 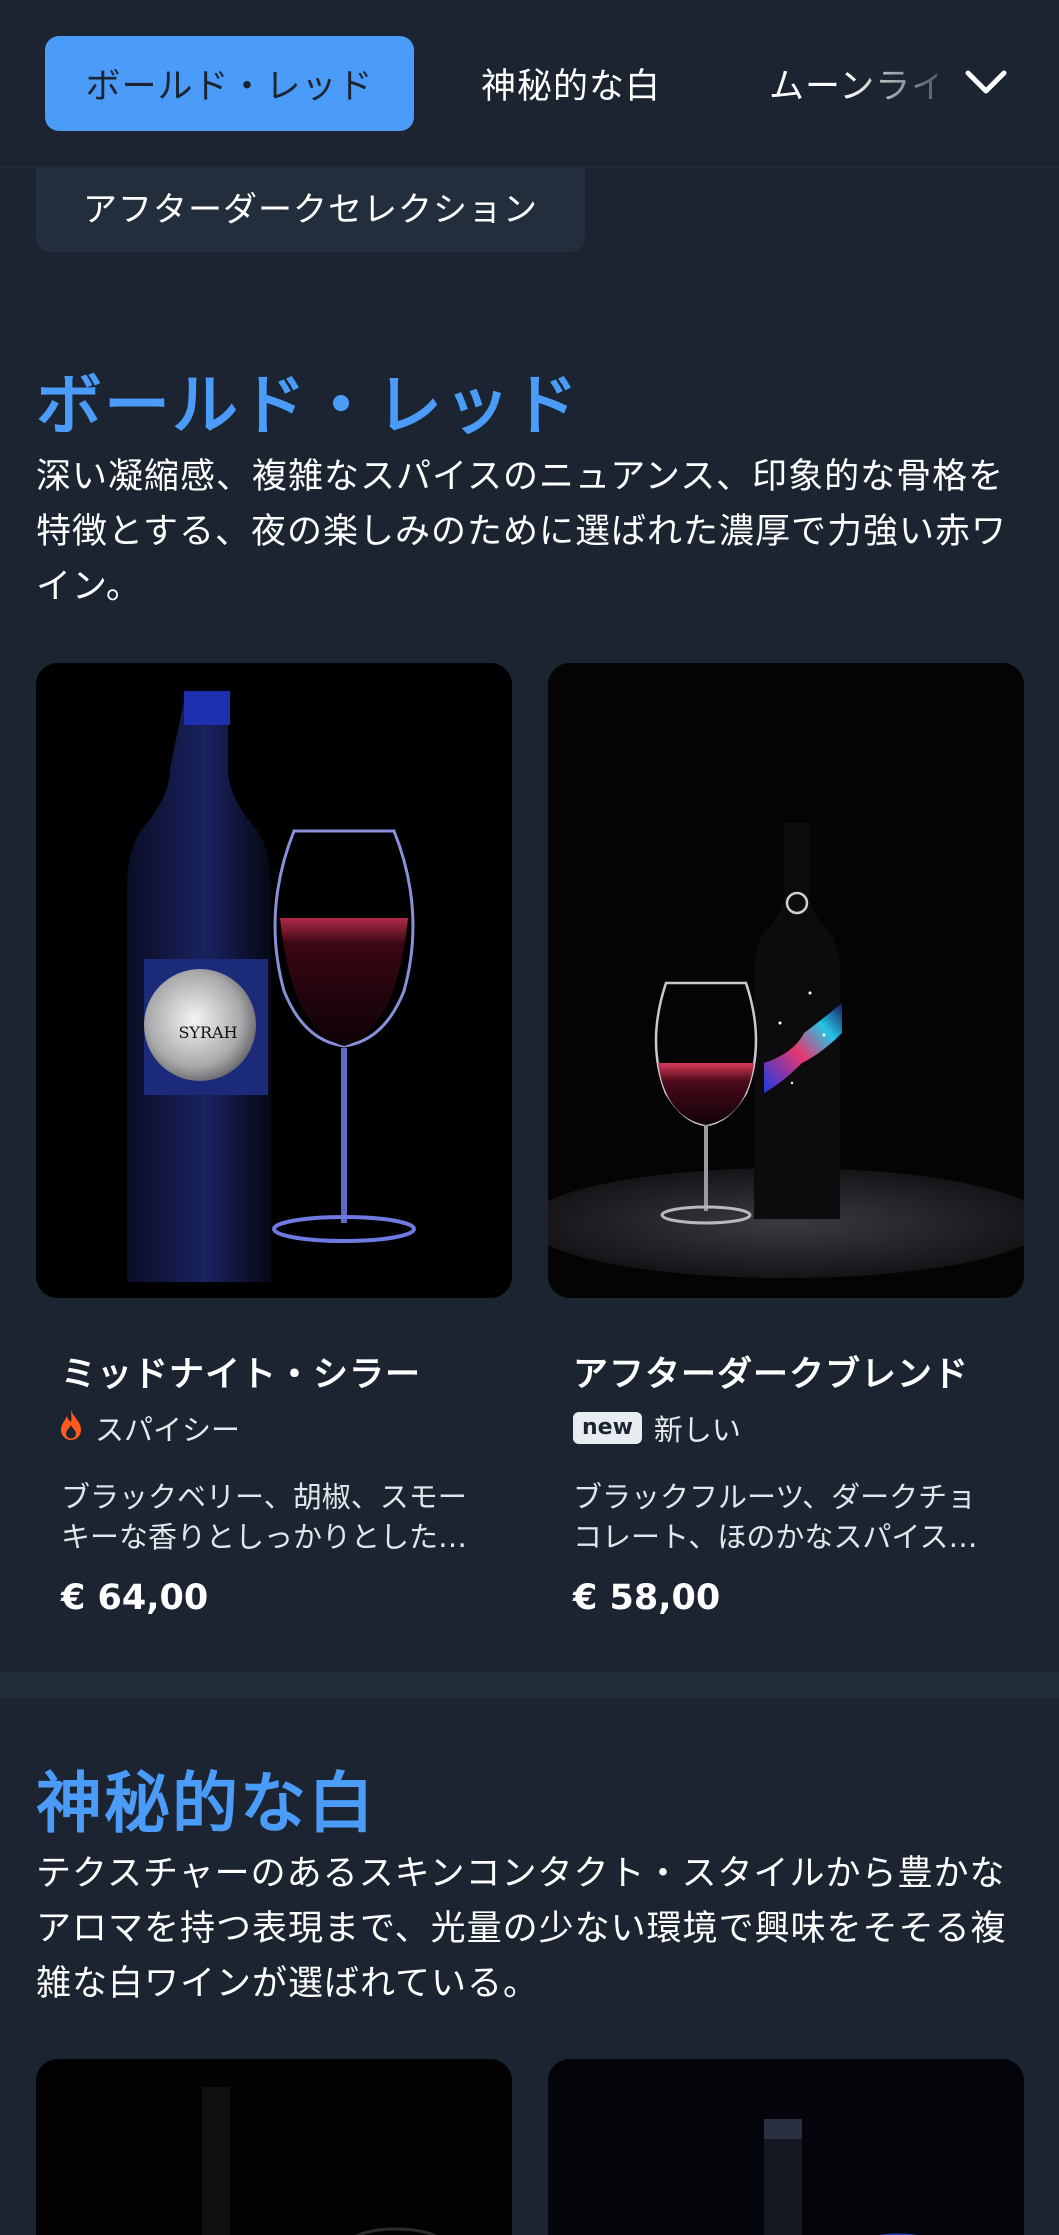 What do you see at coordinates (206, 1803) in the screenshot?
I see `section-title-mystic-white: 神秘的な白` at bounding box center [206, 1803].